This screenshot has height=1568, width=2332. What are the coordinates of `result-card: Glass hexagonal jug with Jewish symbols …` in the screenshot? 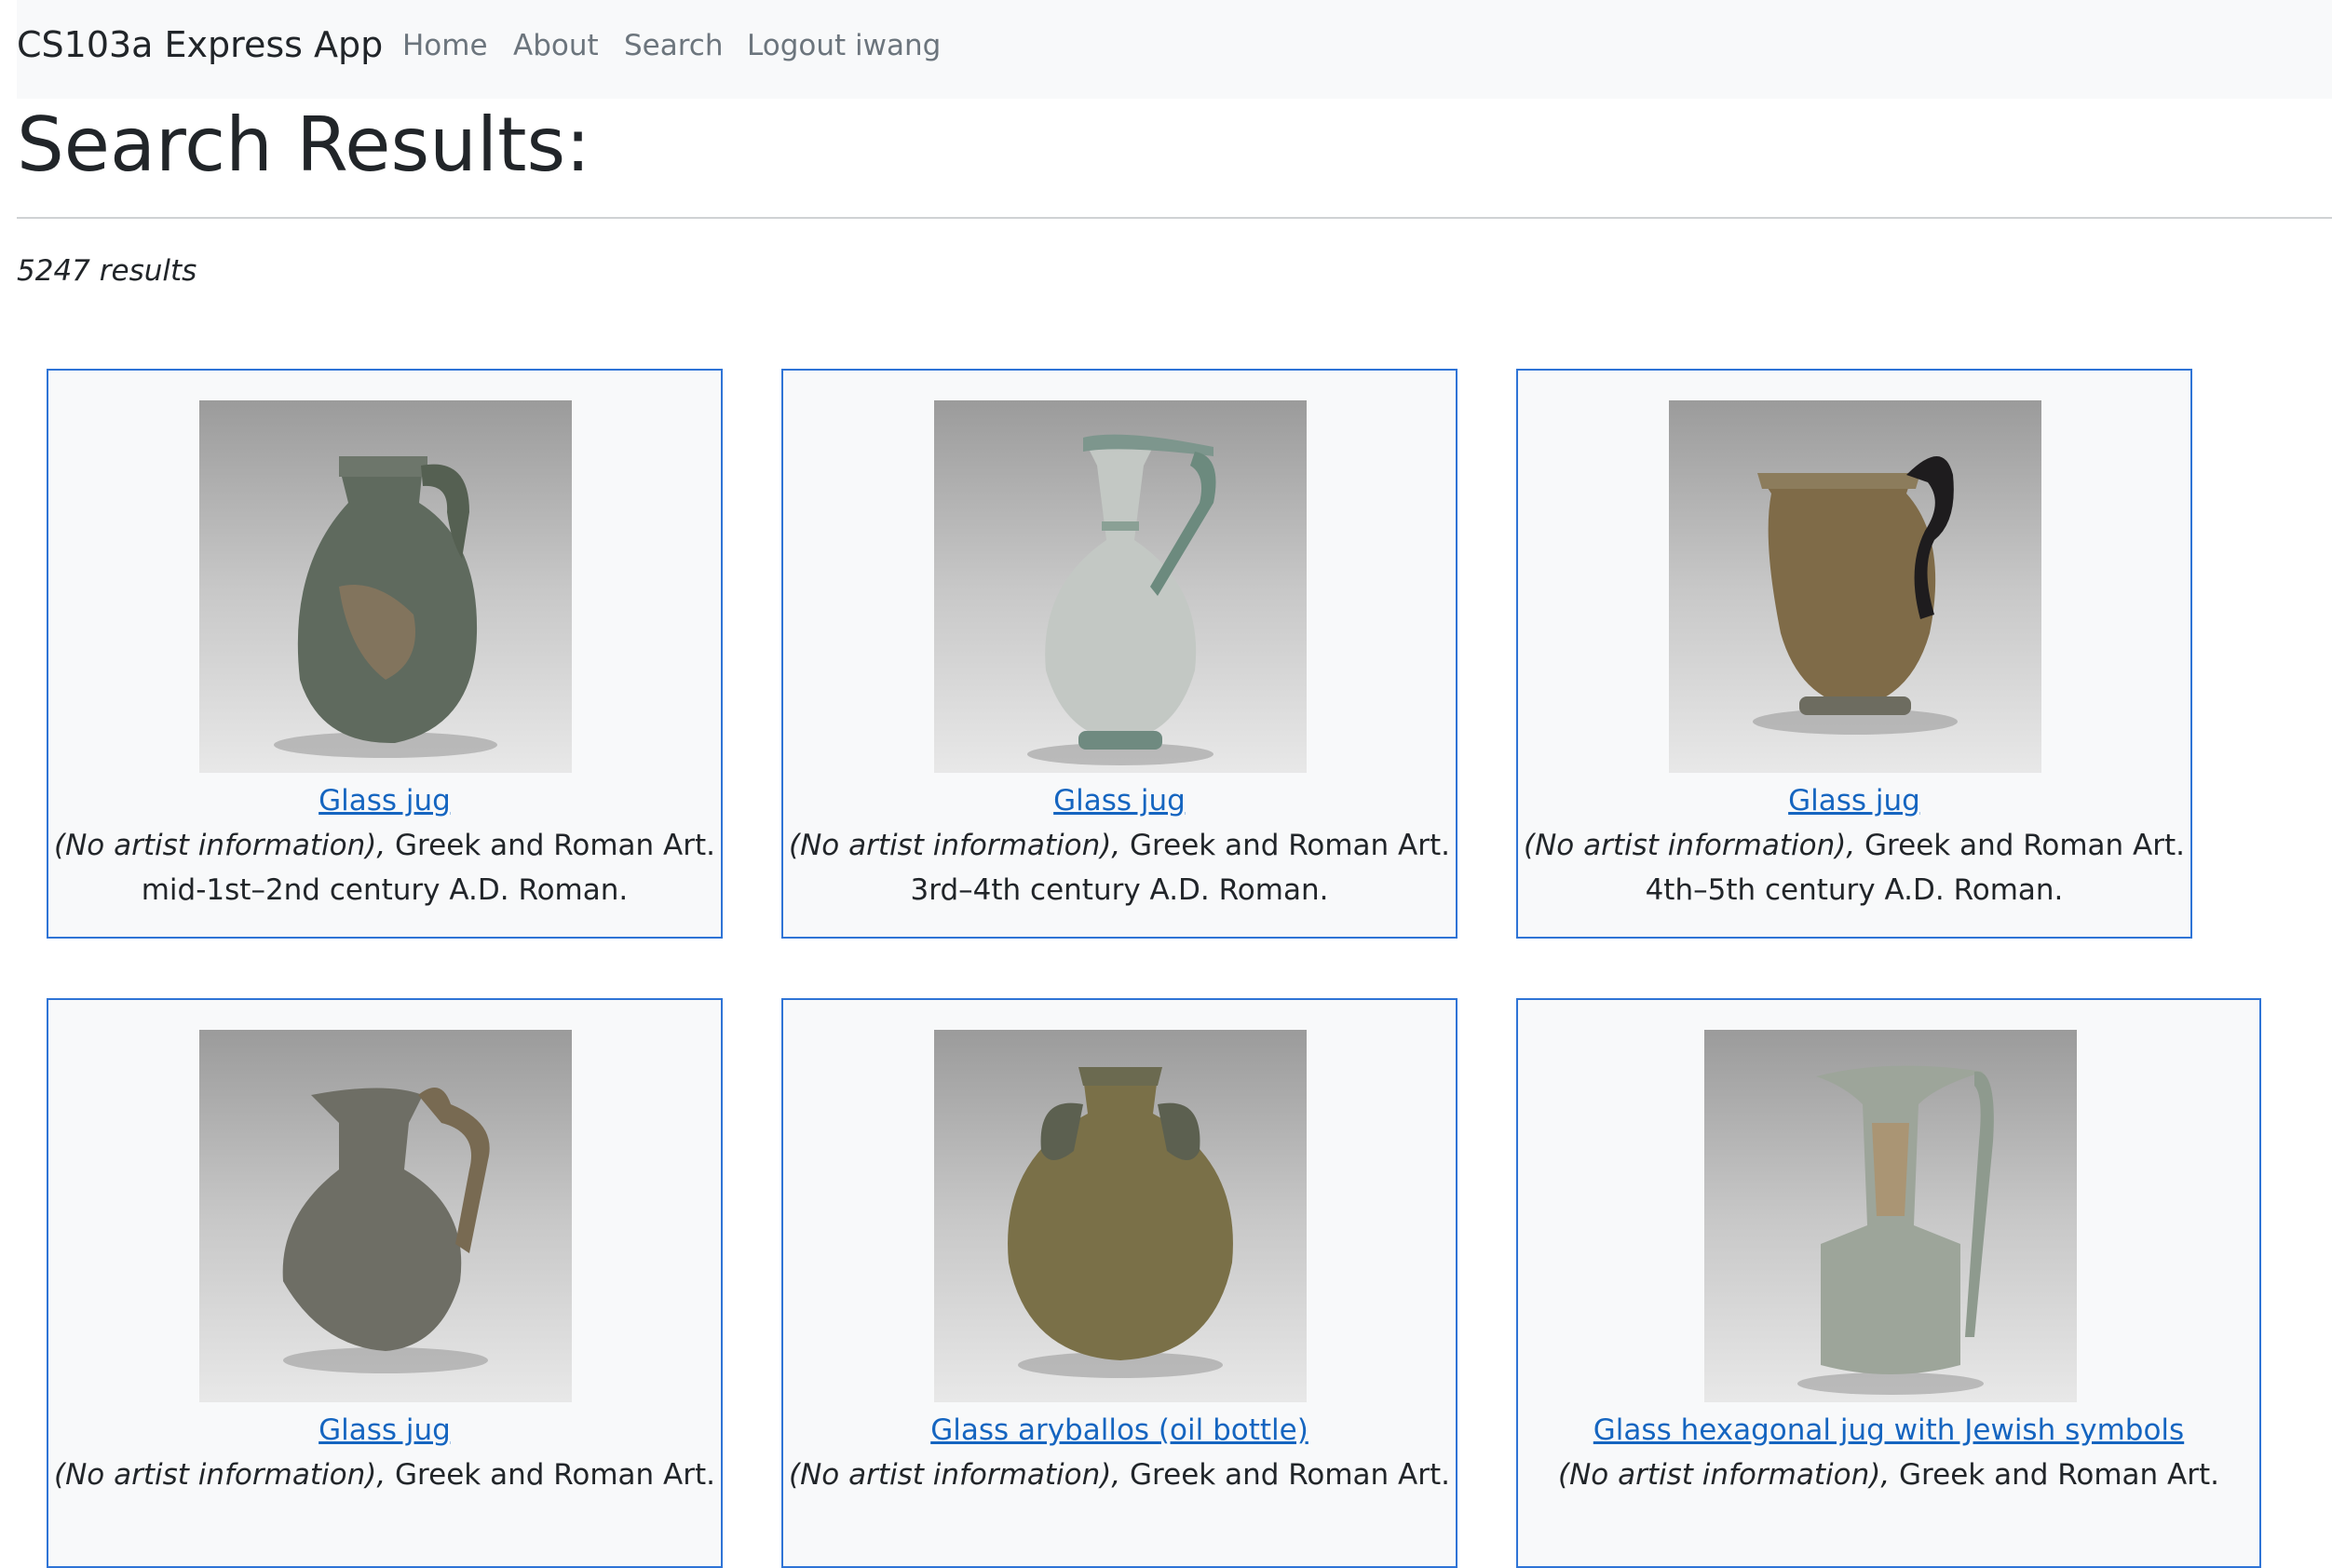 It's located at (1889, 1283).